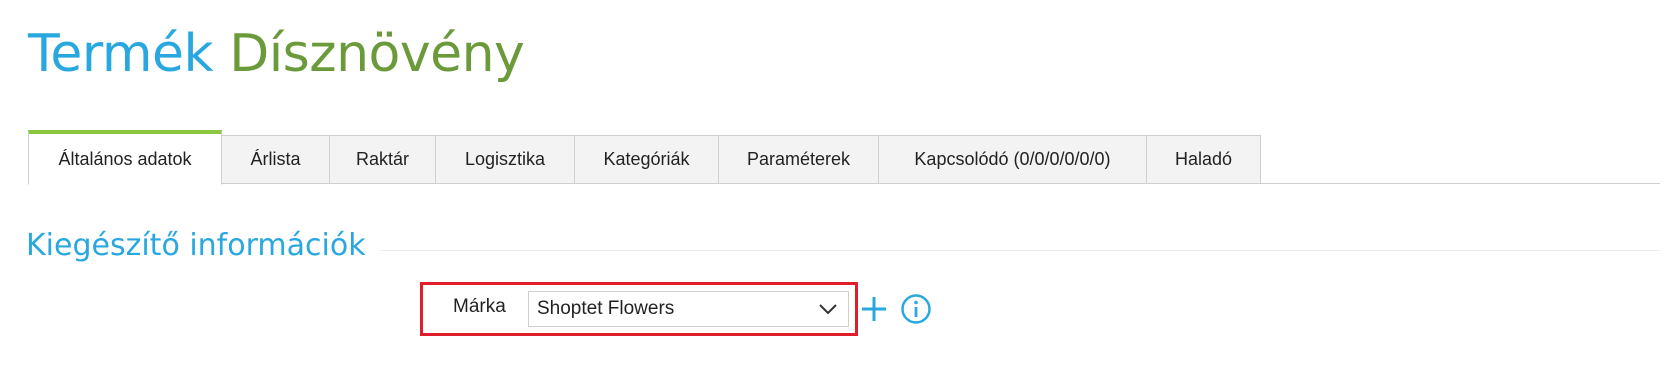  What do you see at coordinates (916, 309) in the screenshot?
I see `info-icon` at bounding box center [916, 309].